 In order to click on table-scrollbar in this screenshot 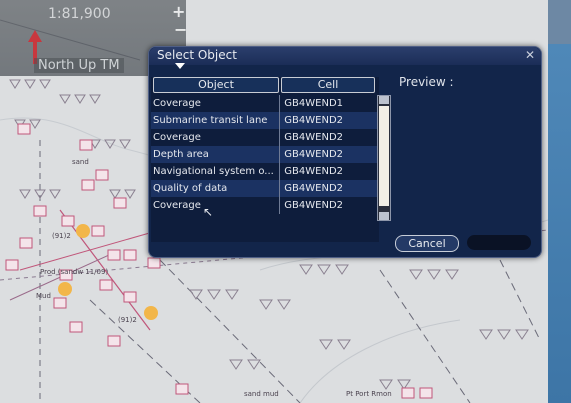, I will do `click(384, 158)`.